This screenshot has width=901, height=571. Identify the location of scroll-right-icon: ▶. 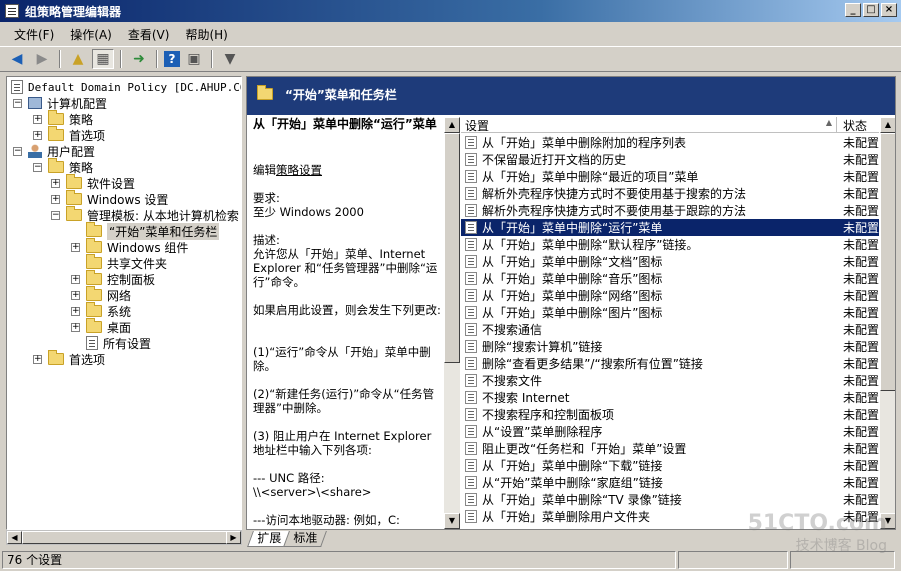
(233, 537).